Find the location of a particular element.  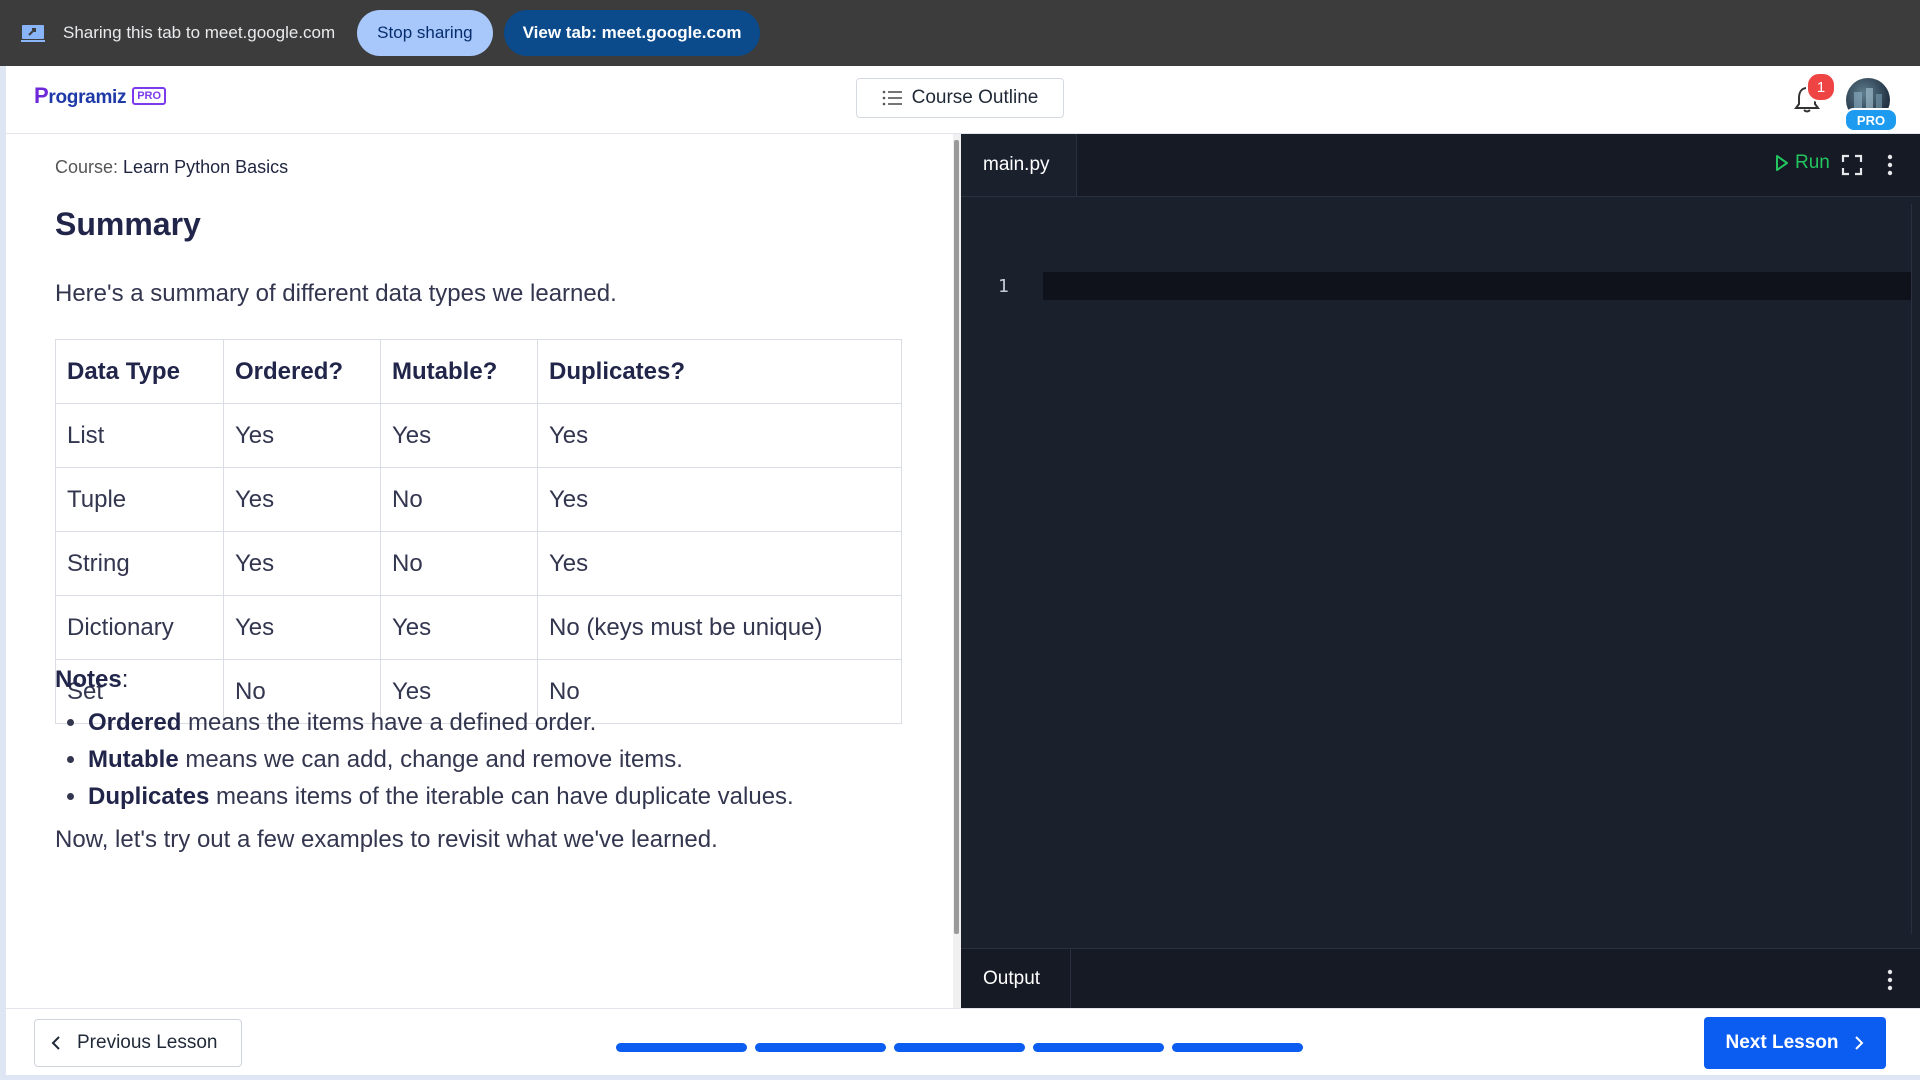

previous-lesson-button: Previous Lesson is located at coordinates (138, 1043).